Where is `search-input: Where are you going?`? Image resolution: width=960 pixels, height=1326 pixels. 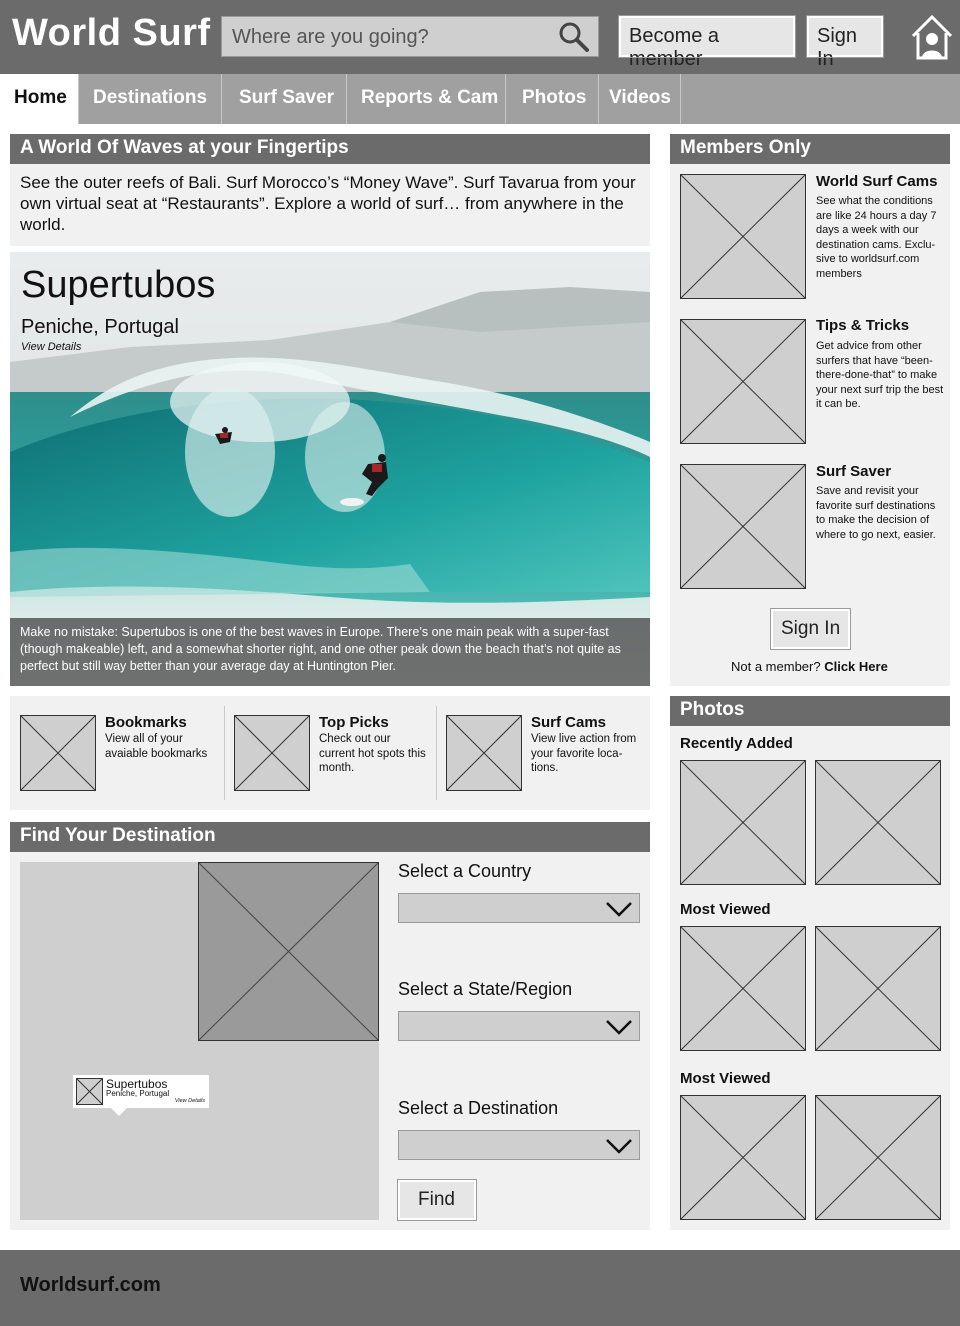 search-input: Where are you going? is located at coordinates (410, 36).